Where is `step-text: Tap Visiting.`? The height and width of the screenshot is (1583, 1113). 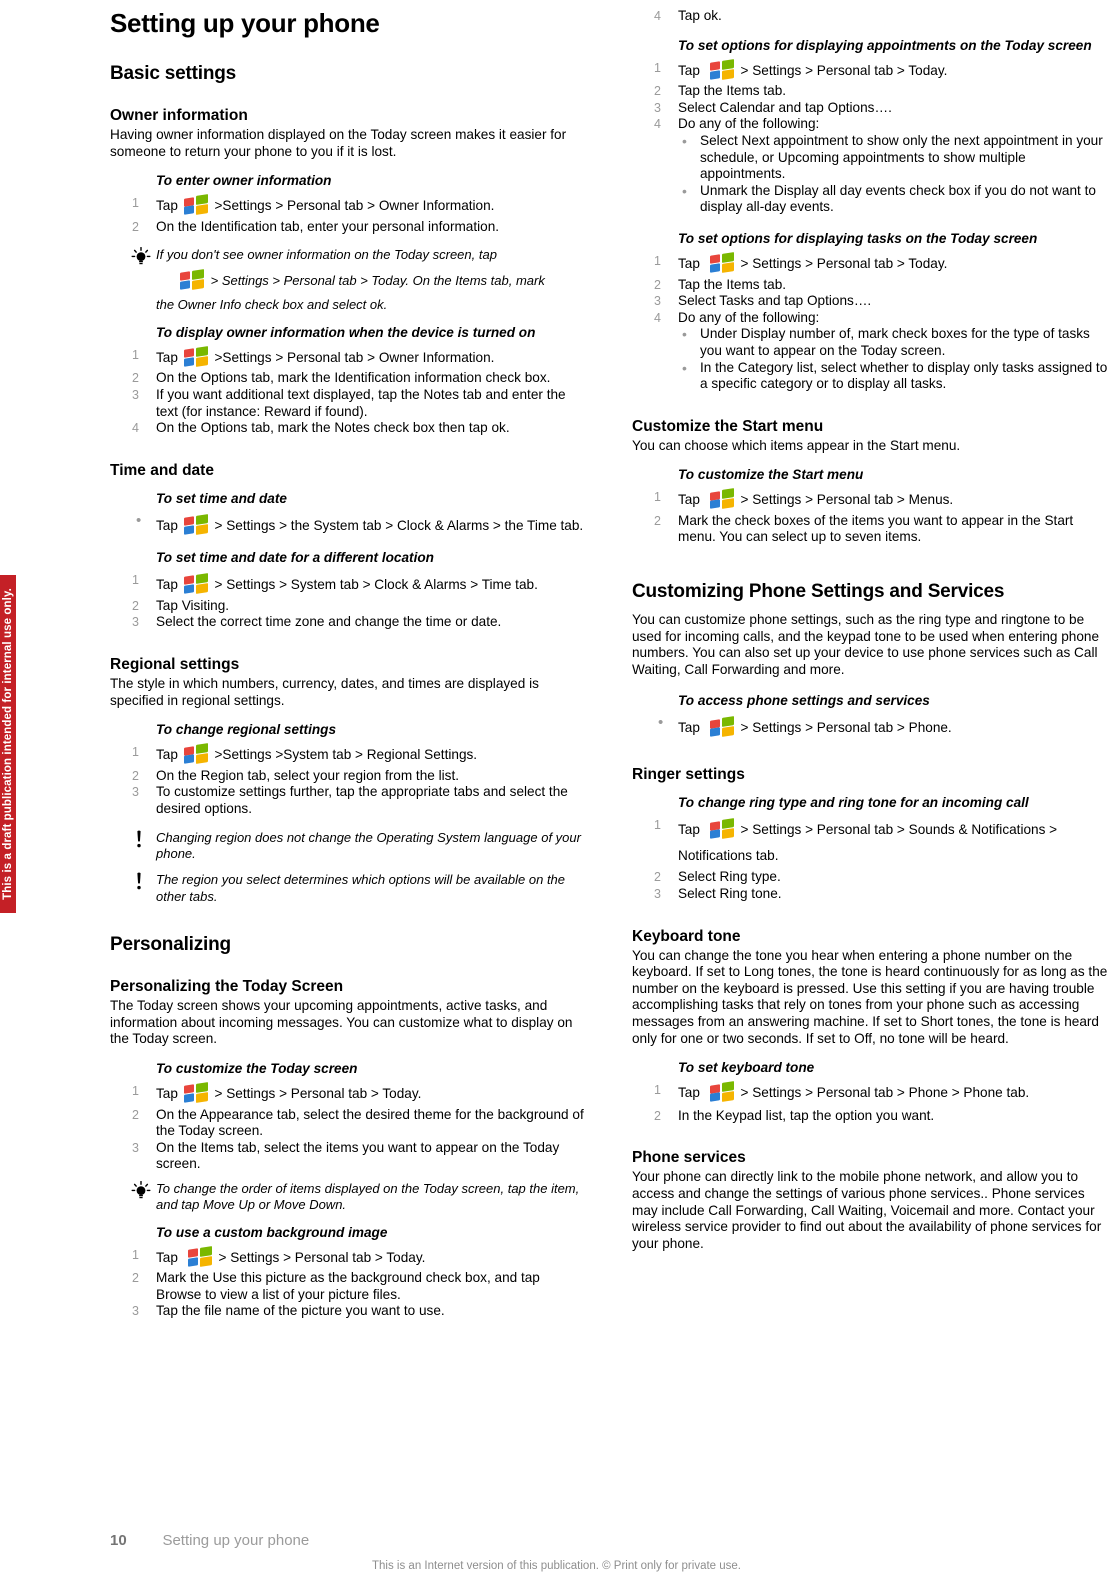 step-text: Tap Visiting. is located at coordinates (193, 605).